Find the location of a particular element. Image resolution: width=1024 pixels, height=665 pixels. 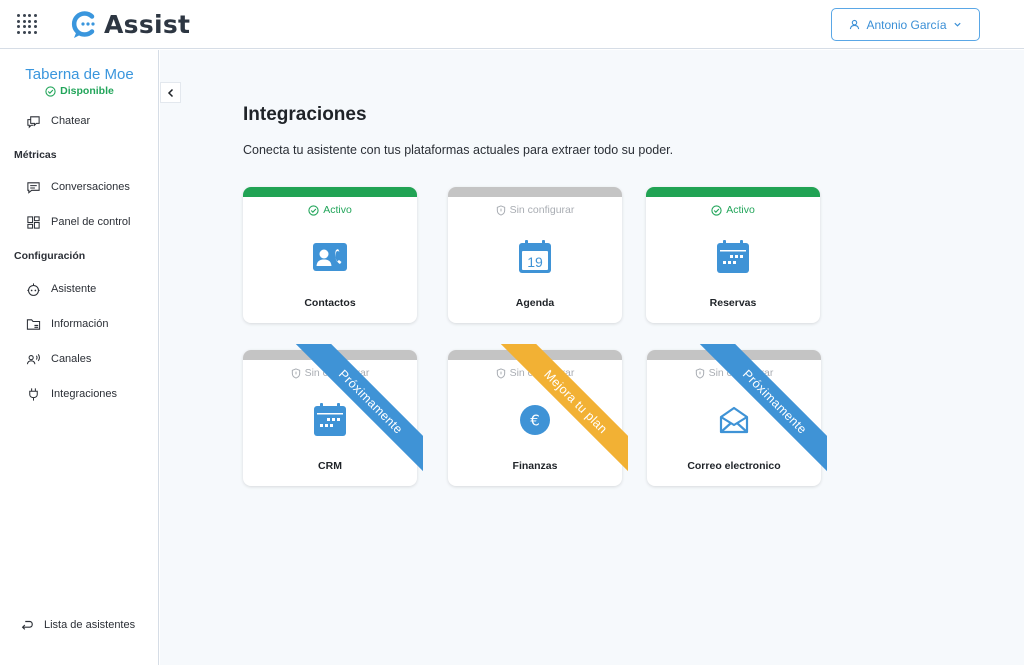

folder-icon is located at coordinates (33, 324).